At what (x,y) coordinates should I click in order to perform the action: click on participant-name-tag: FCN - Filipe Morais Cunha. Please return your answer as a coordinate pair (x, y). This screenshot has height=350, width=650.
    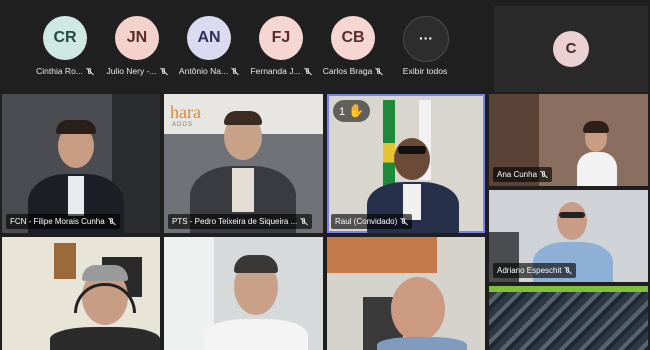
    Looking at the image, I should click on (63, 221).